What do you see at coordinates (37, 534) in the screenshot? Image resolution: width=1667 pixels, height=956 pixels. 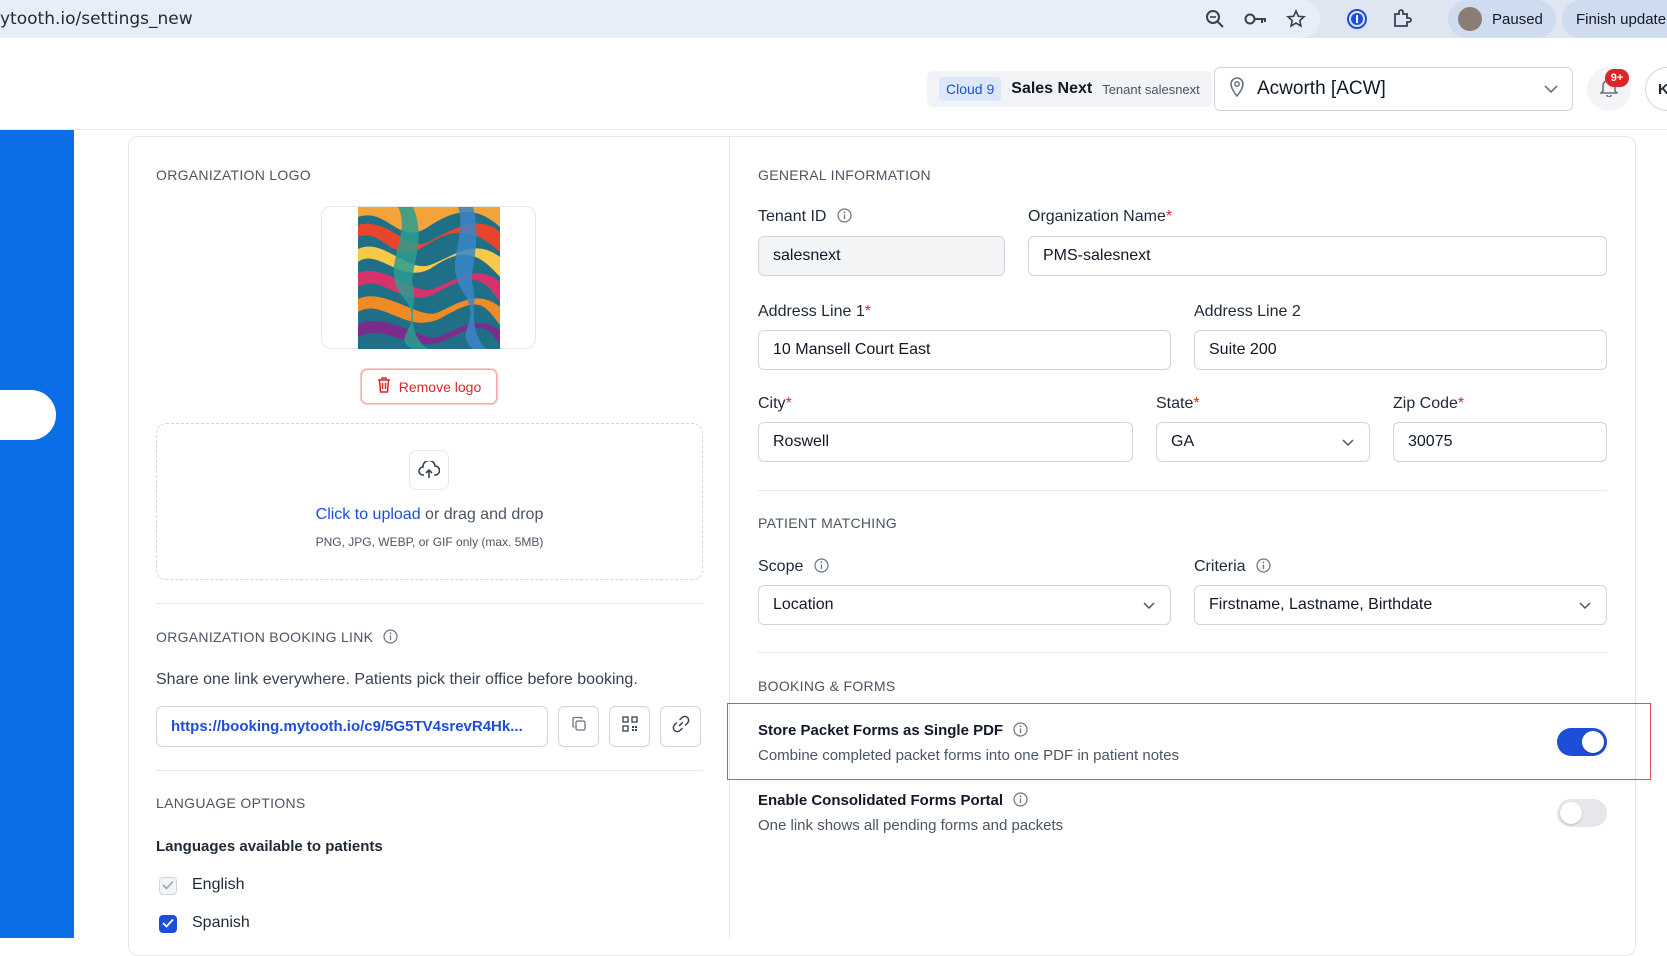 I see `sidebar` at bounding box center [37, 534].